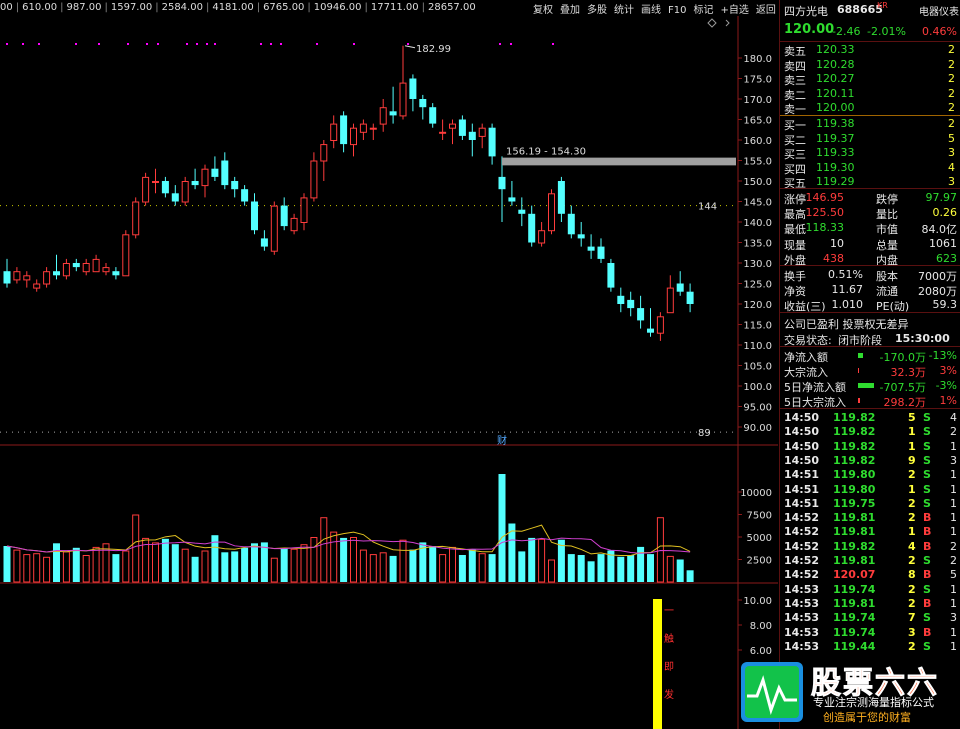 The width and height of the screenshot is (960, 729). Describe the element at coordinates (837, 243) in the screenshot. I see `stat-value: 10` at that location.